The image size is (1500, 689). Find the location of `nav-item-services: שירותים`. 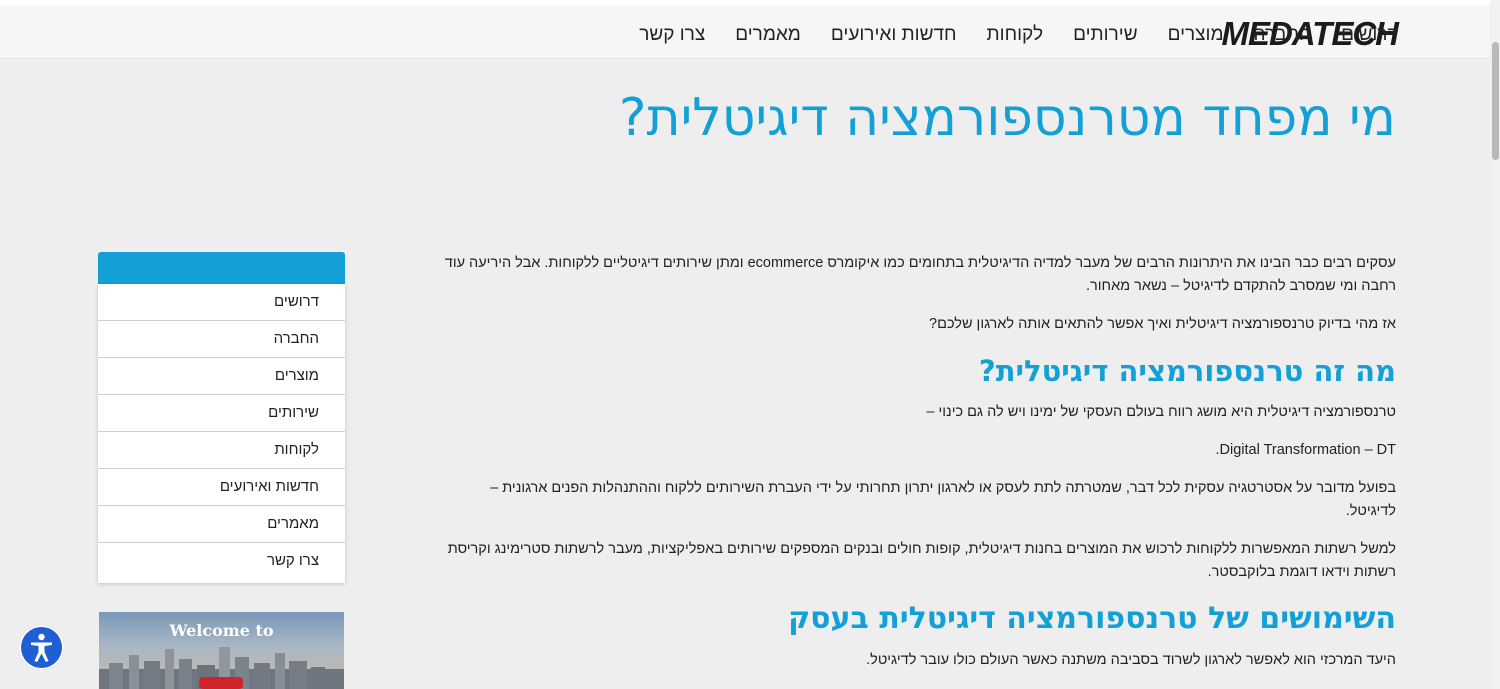

nav-item-services: שירותים is located at coordinates (1105, 35).